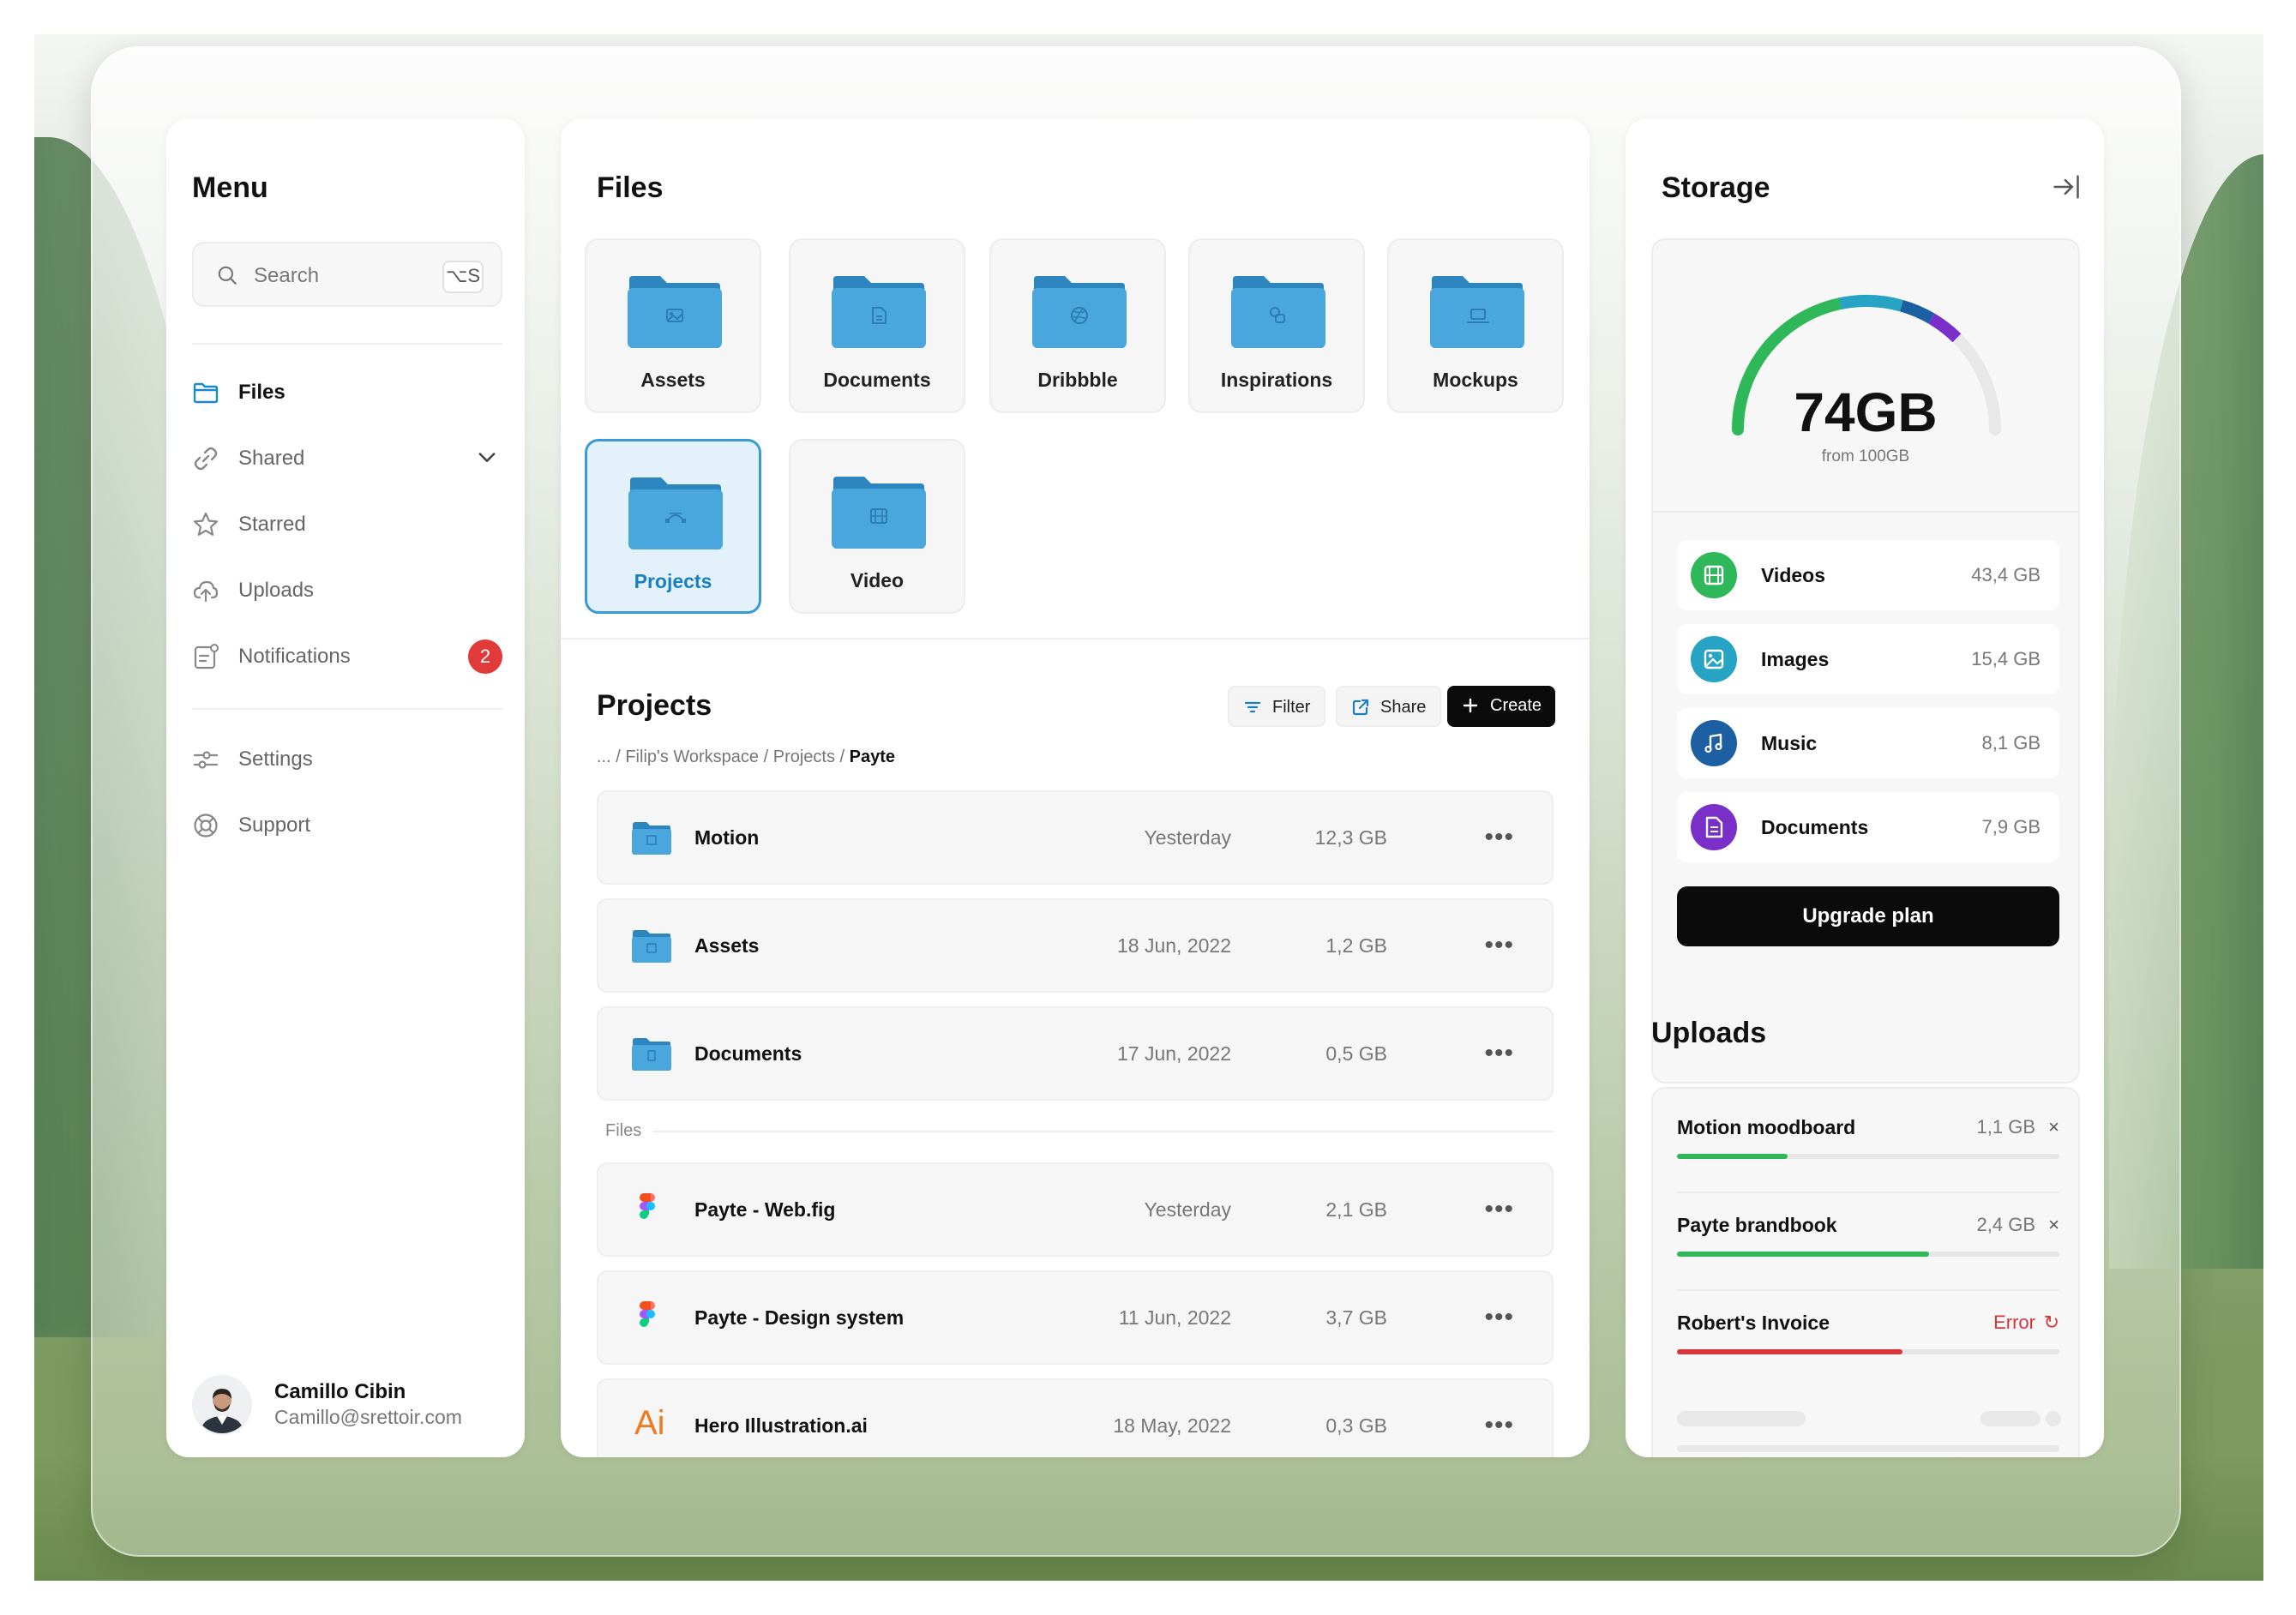  What do you see at coordinates (748, 1053) in the screenshot?
I see `row-name: Documents` at bounding box center [748, 1053].